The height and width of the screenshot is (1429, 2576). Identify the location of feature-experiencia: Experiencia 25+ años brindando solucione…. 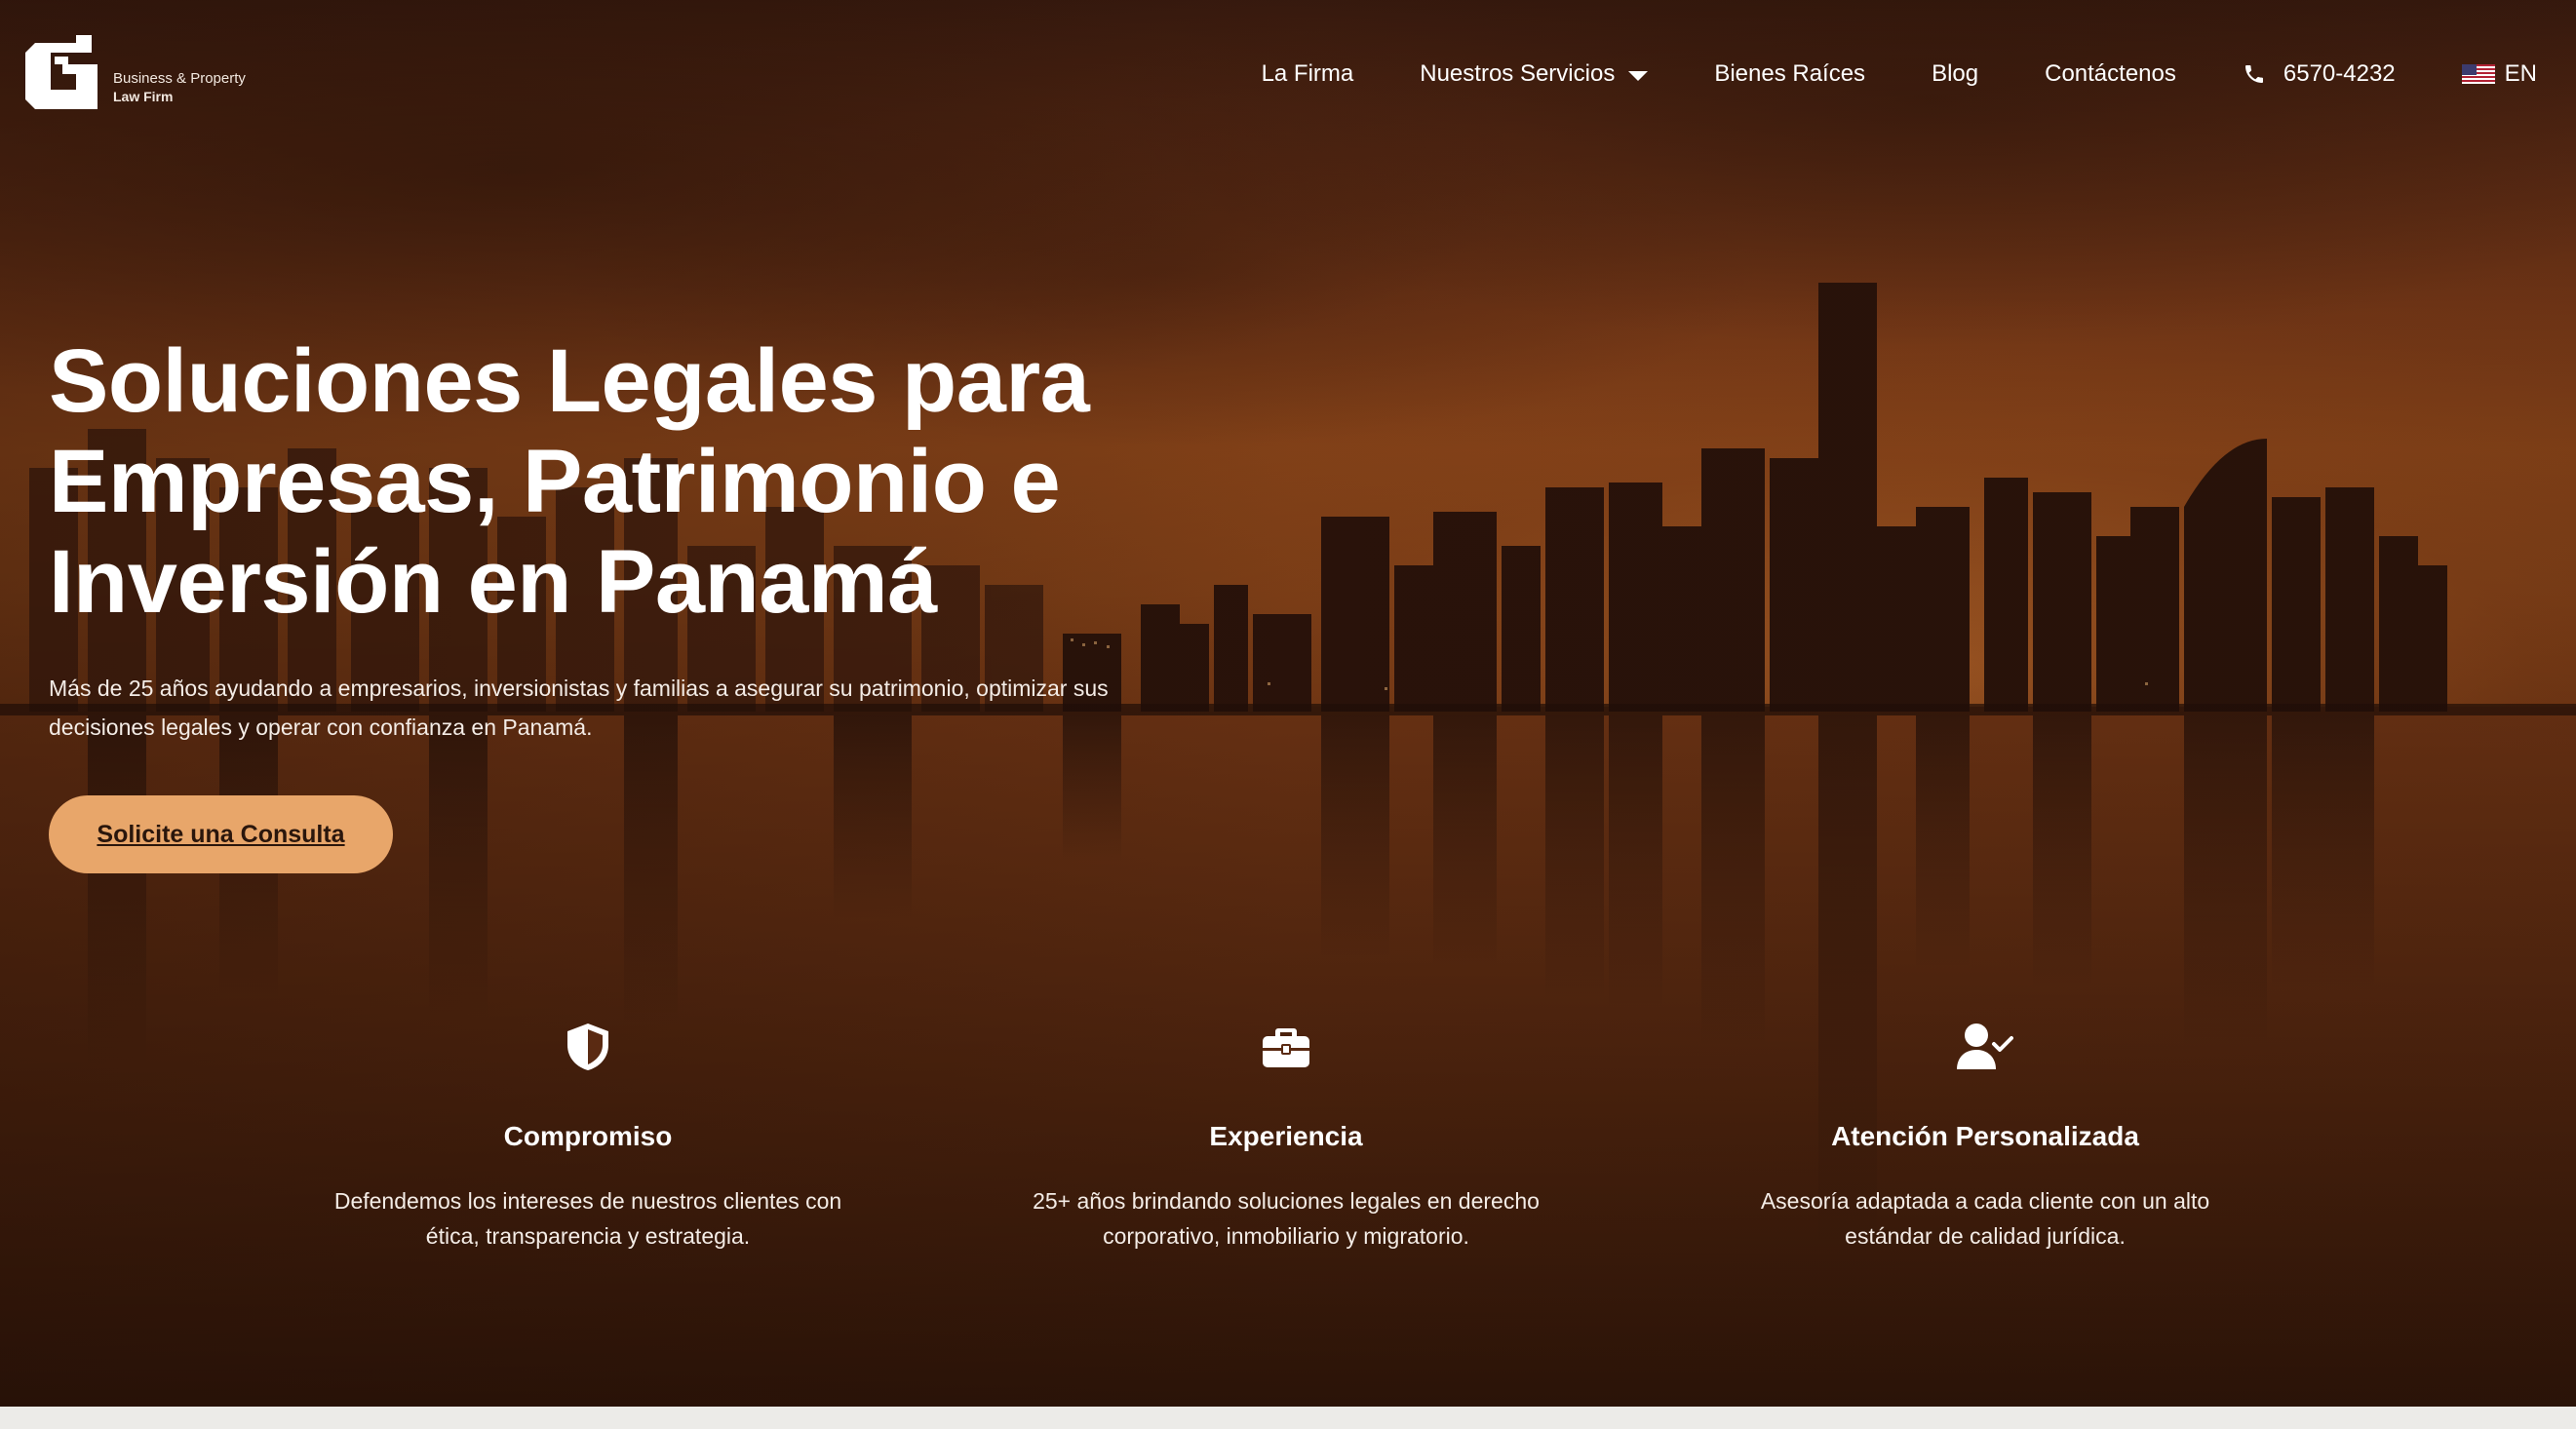
(1286, 1137).